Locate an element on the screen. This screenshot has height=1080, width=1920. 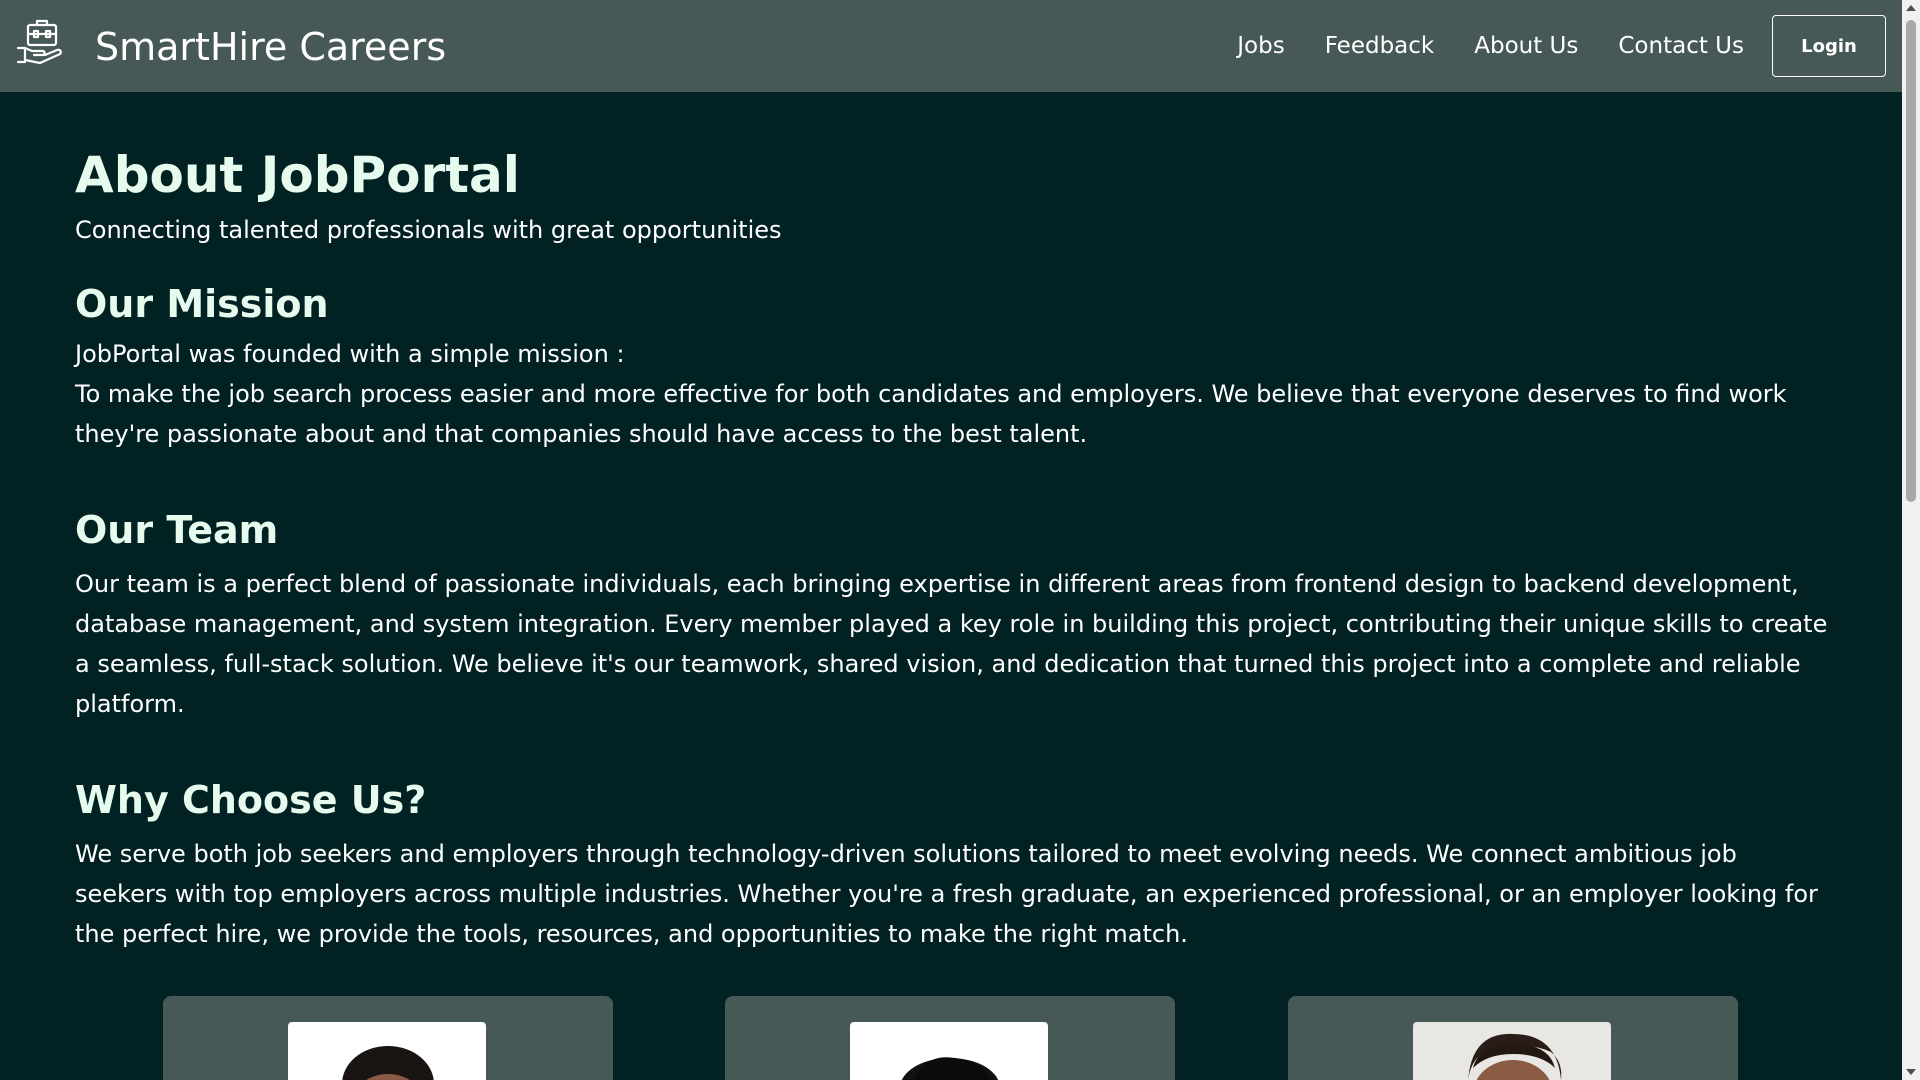
scroll-down-arrow-icon is located at coordinates (1911, 1072).